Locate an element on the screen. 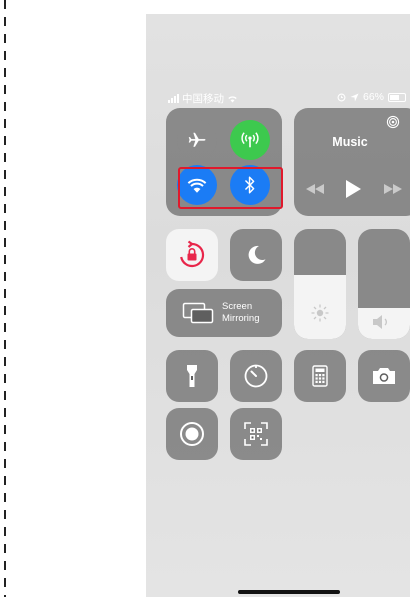 This screenshot has height=597, width=410. qr-scanner-icon is located at coordinates (256, 434).